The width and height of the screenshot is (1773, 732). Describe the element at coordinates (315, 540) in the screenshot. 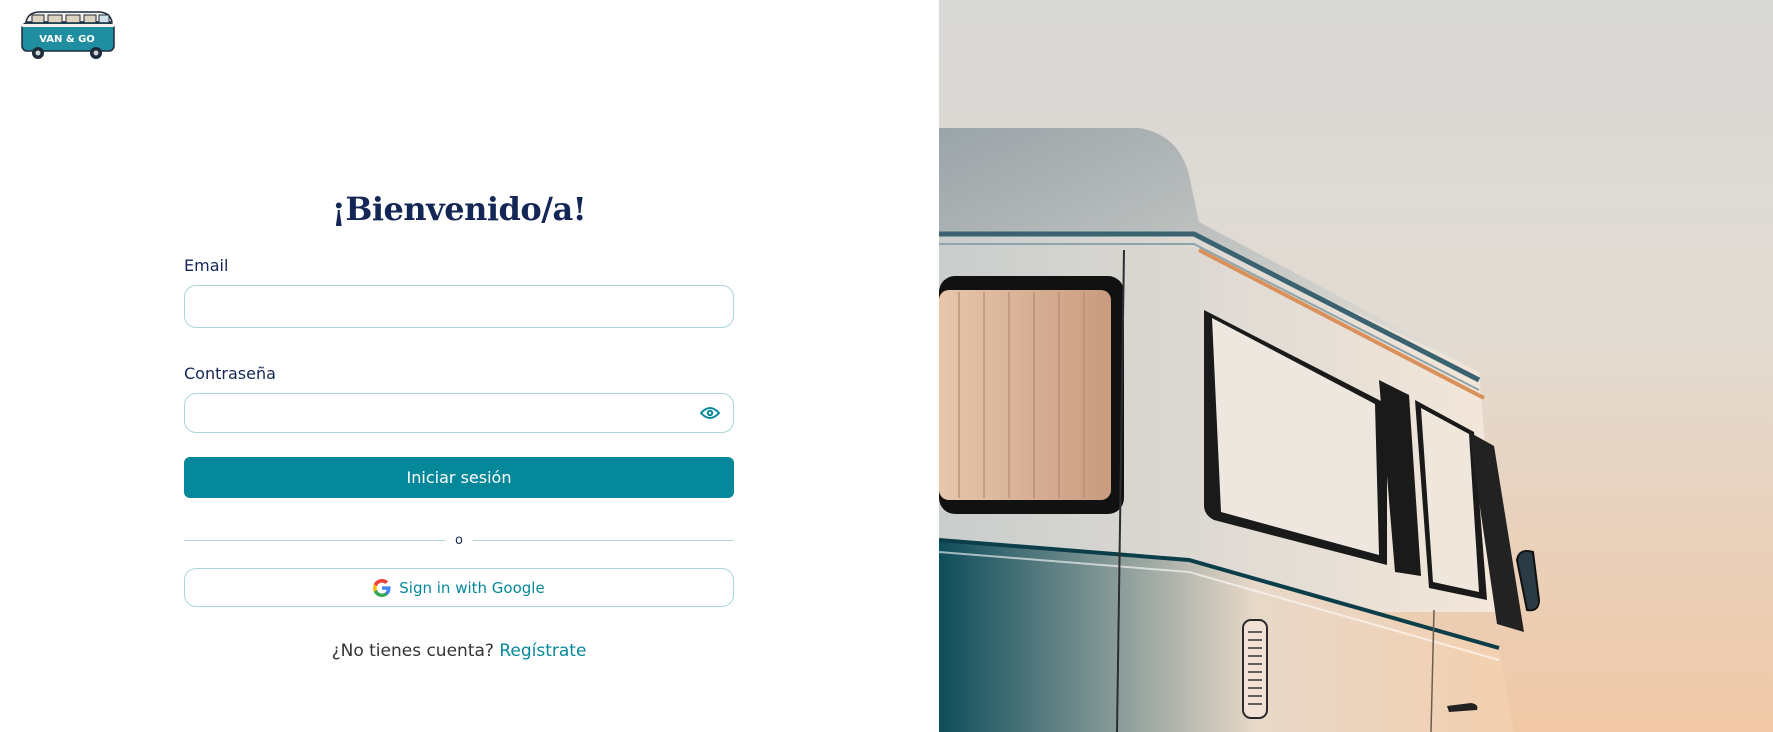

I see `divider-line-left` at that location.